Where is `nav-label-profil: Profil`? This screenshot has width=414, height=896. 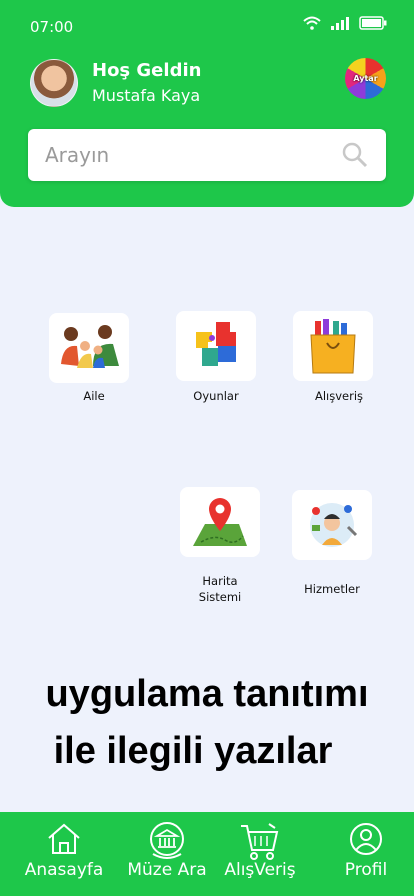 nav-label-profil: Profil is located at coordinates (366, 870).